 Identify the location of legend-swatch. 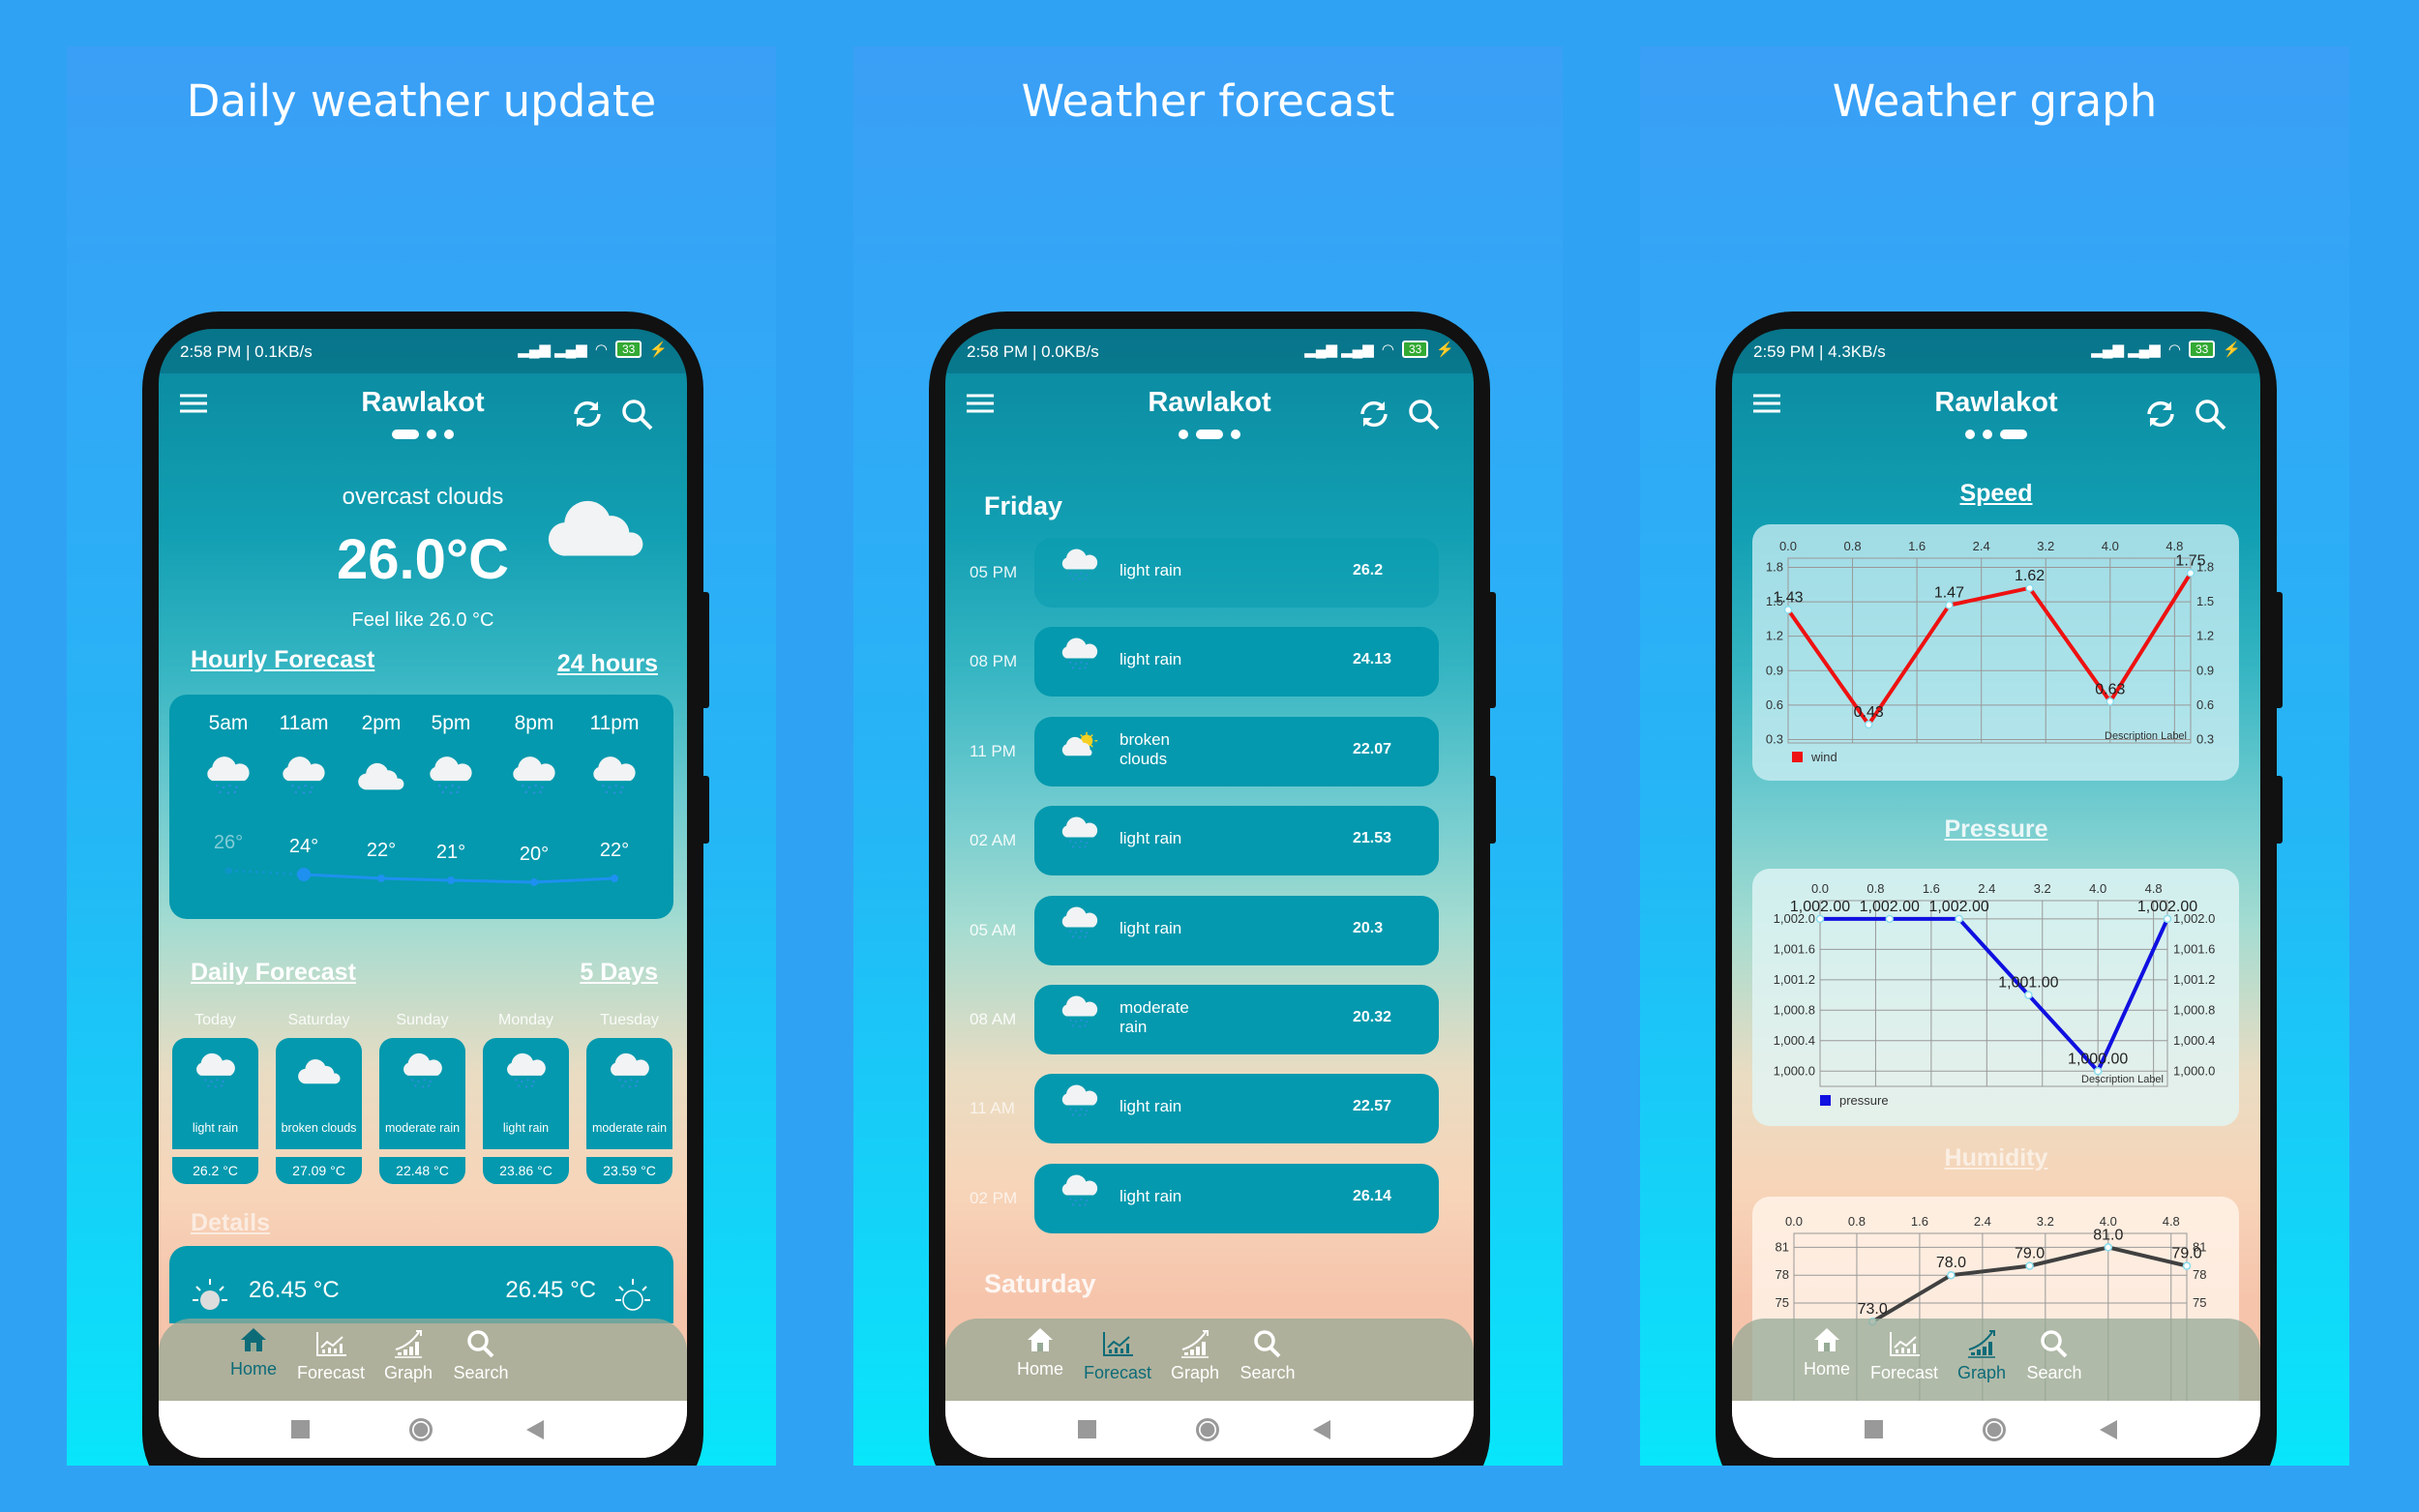
(1826, 1100).